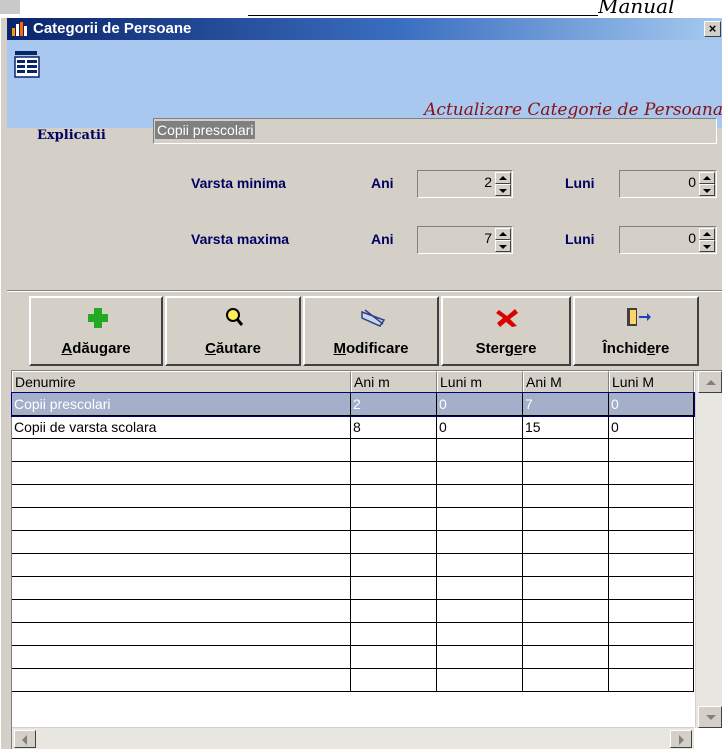 The width and height of the screenshot is (722, 749). I want to click on cell-denumire: Copii de varsta scolara, so click(181, 427).